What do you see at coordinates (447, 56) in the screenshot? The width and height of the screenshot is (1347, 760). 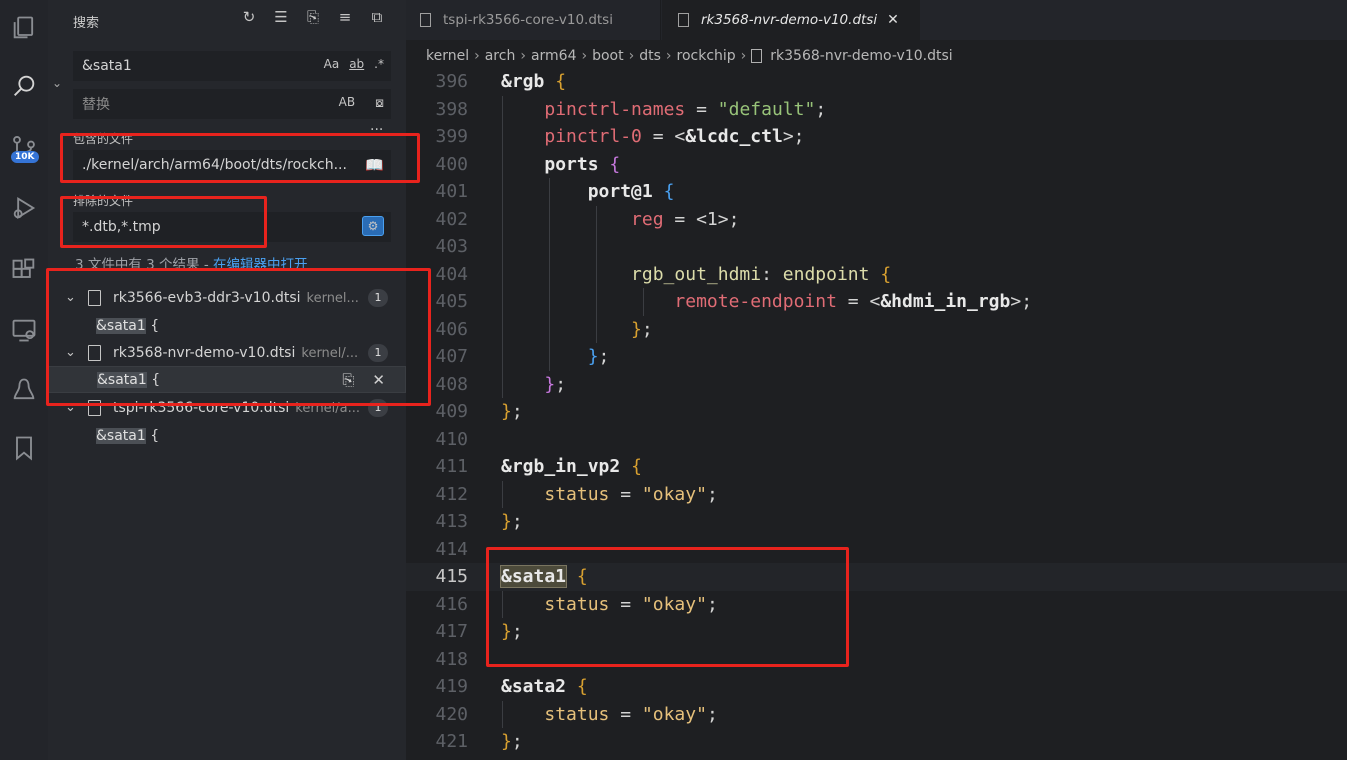 I see `breadcrumb-item: kernel` at bounding box center [447, 56].